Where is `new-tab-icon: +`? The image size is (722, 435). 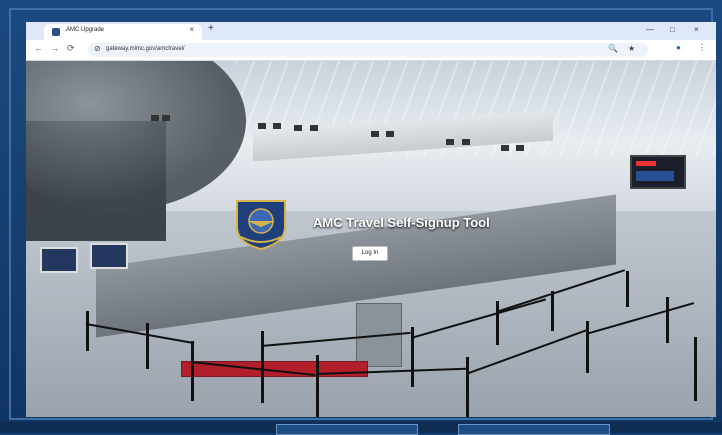 new-tab-icon: + is located at coordinates (211, 29).